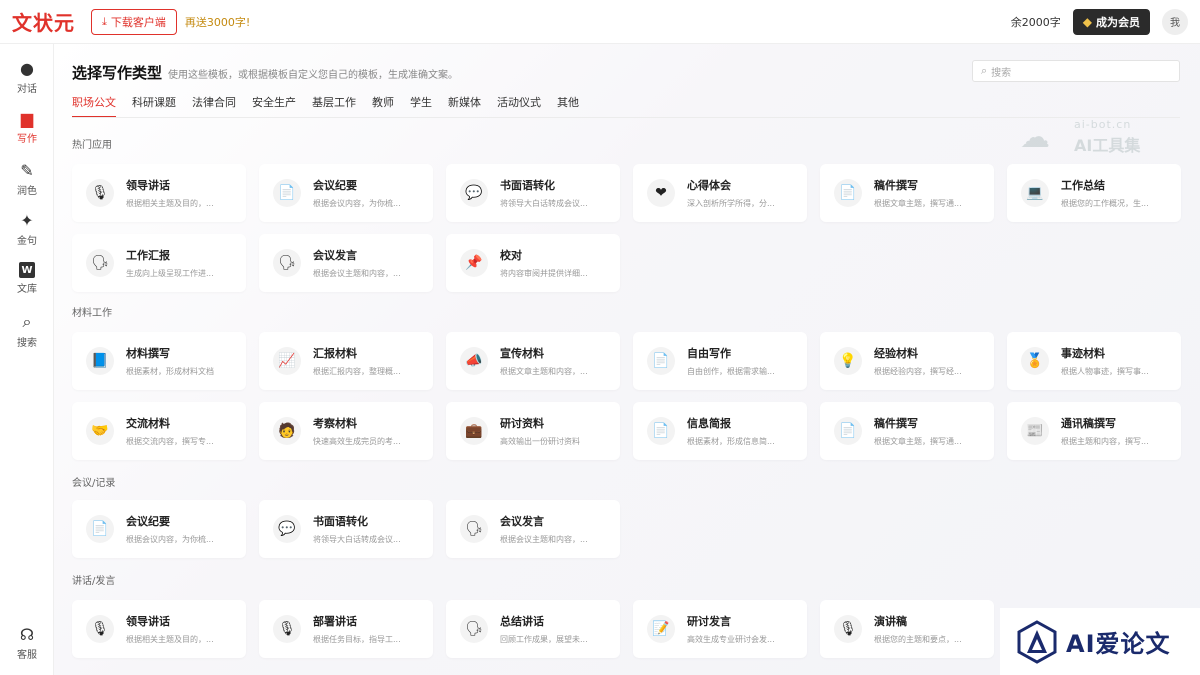 The image size is (1200, 675). What do you see at coordinates (148, 423) in the screenshot?
I see `template-name: 交流材料` at bounding box center [148, 423].